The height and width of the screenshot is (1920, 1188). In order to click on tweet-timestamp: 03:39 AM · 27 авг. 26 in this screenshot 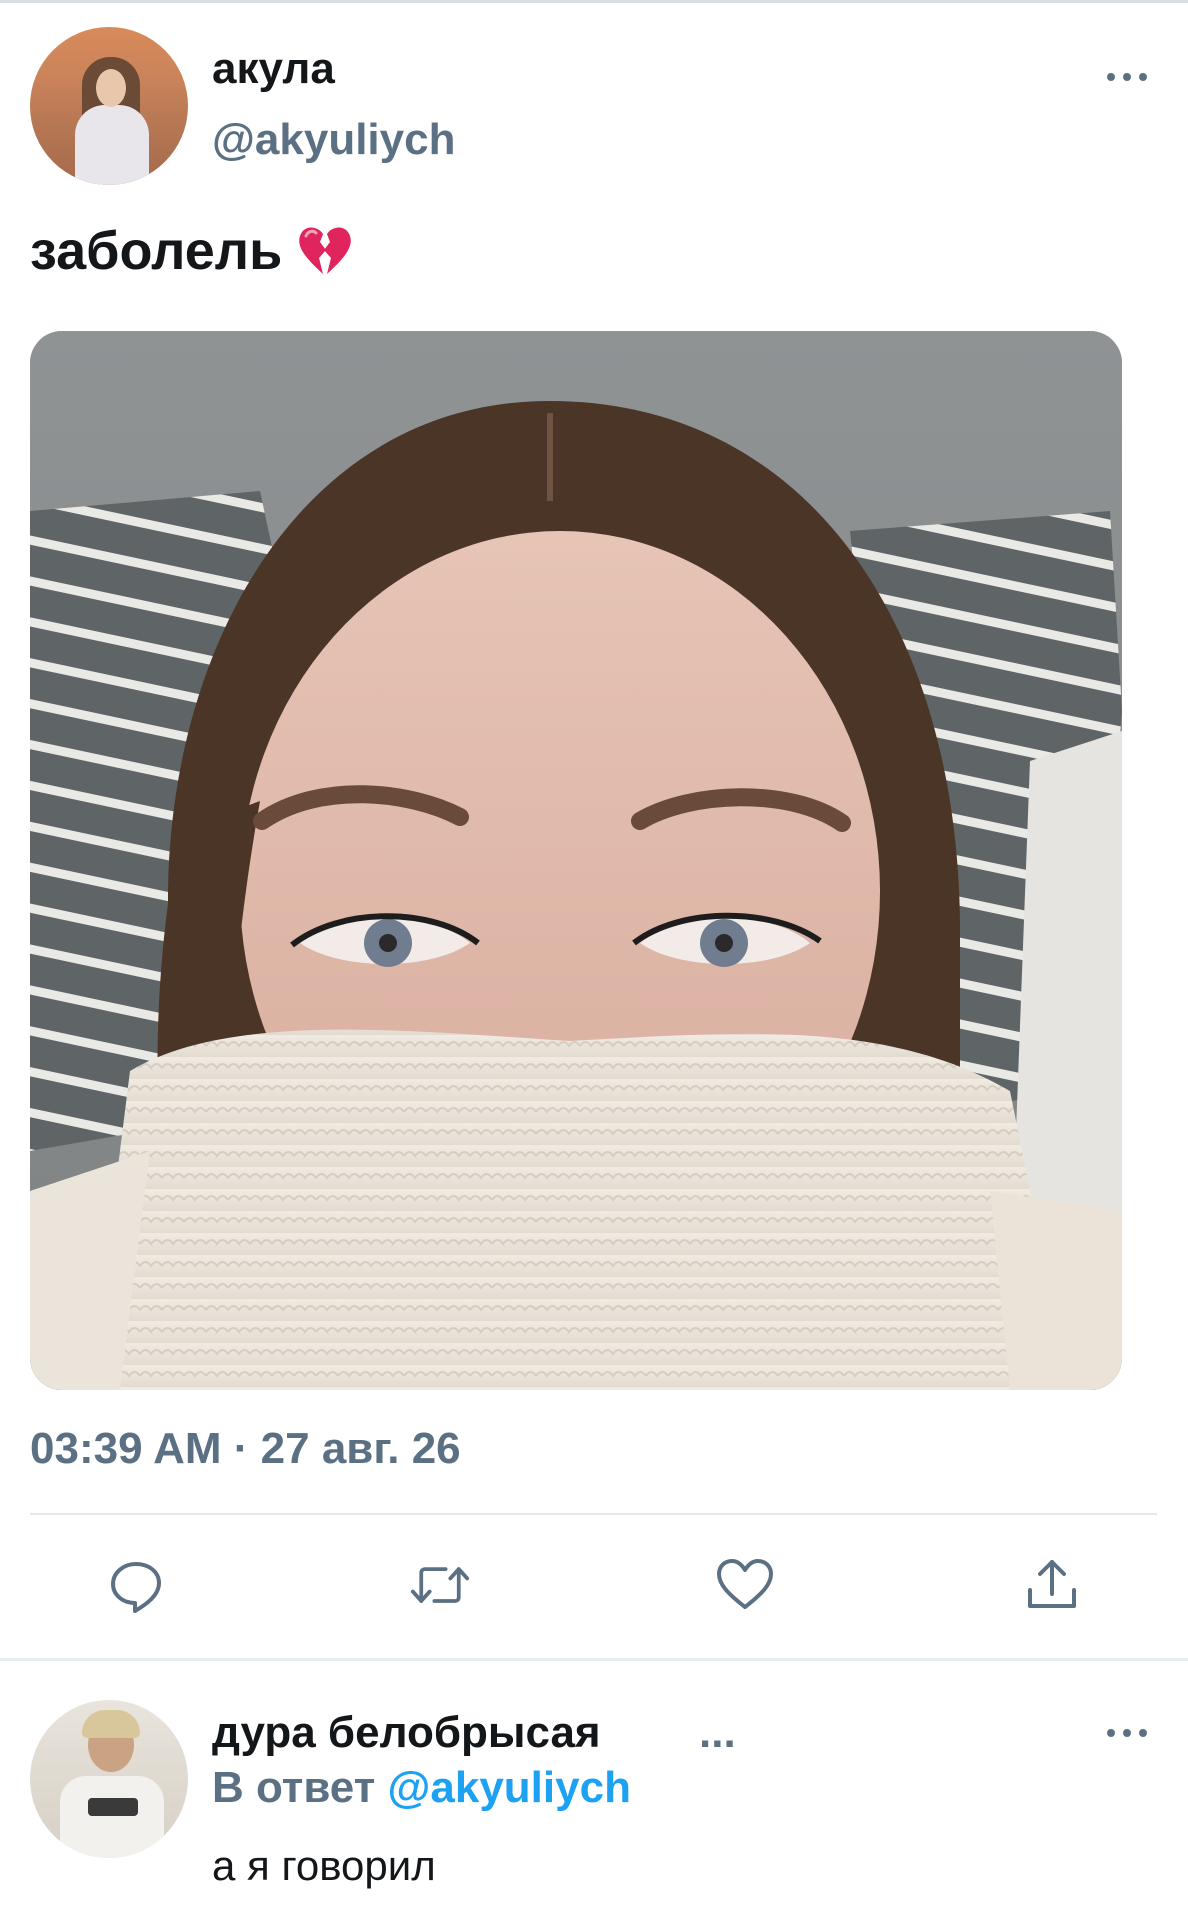, I will do `click(245, 1449)`.